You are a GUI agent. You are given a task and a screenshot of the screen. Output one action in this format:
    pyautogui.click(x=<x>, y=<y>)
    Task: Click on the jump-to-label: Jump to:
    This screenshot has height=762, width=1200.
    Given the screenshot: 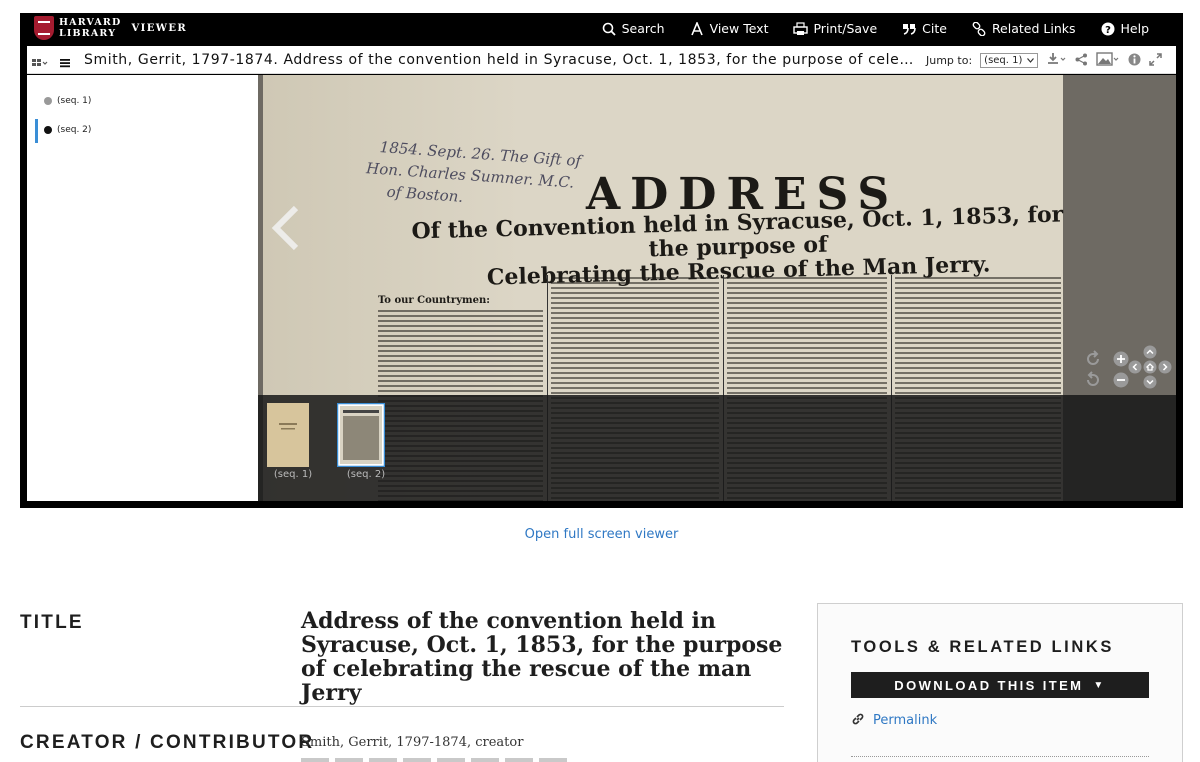 What is the action you would take?
    pyautogui.click(x=949, y=60)
    